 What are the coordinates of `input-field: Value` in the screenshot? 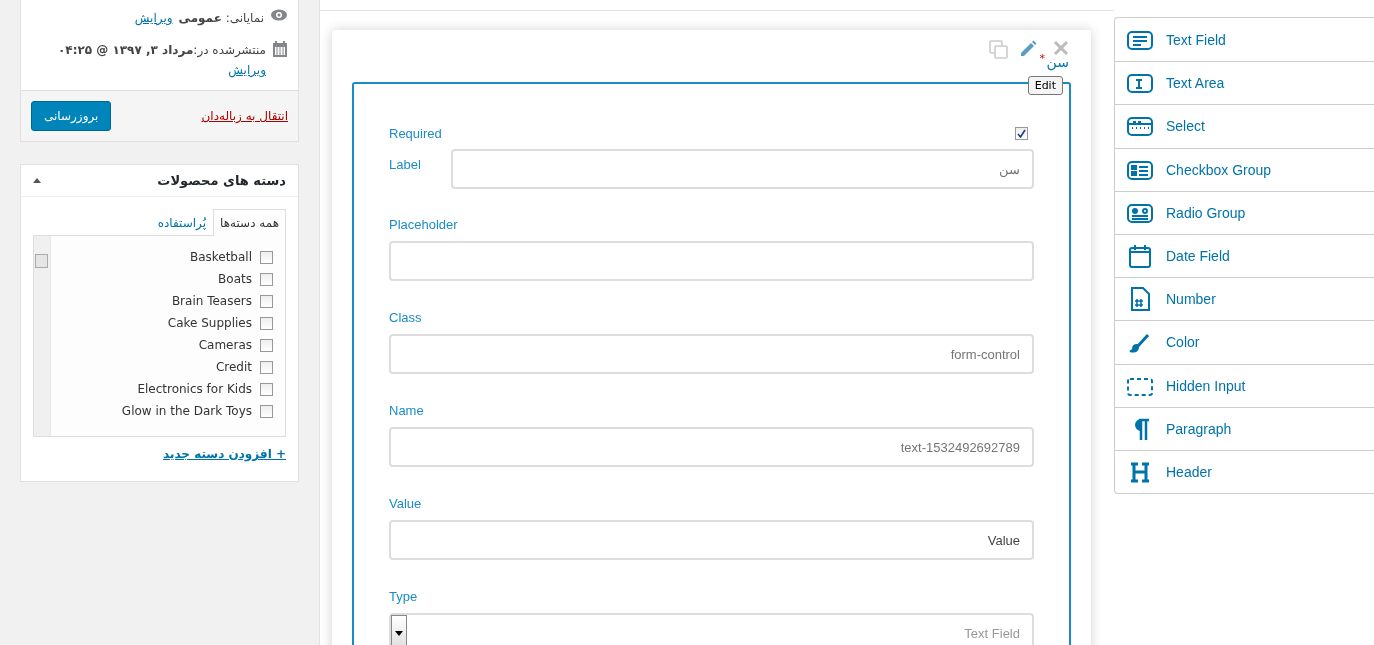 It's located at (711, 540).